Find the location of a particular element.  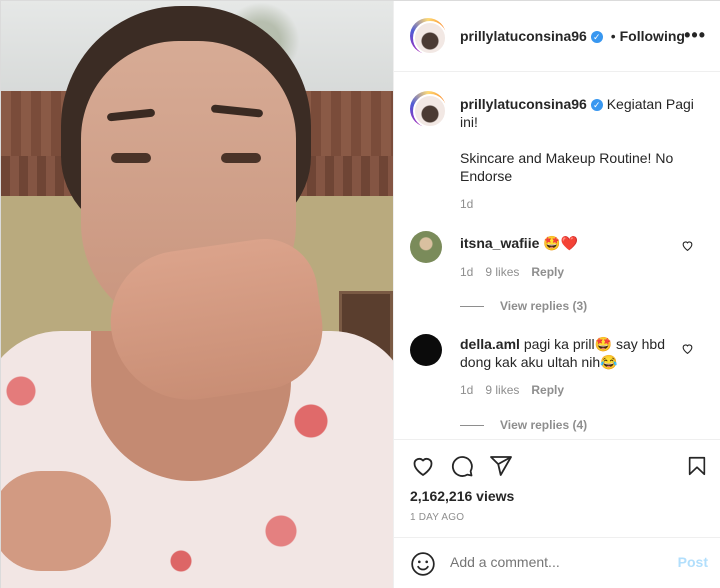

share-icon is located at coordinates (501, 467).